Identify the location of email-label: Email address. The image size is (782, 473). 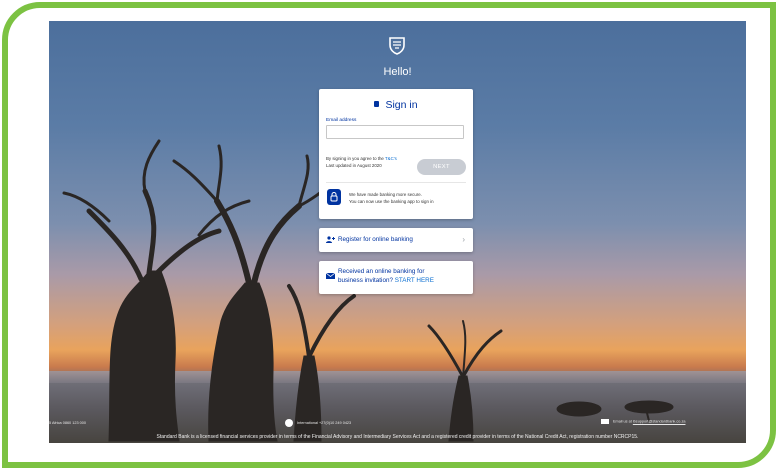
(341, 120).